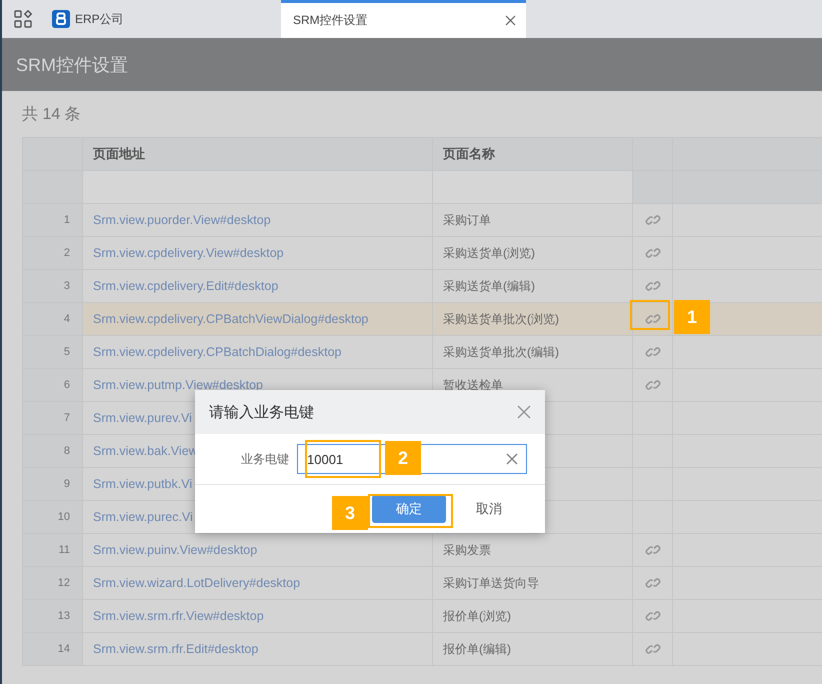 The image size is (822, 684). I want to click on record-count: 共 14 条, so click(52, 114).